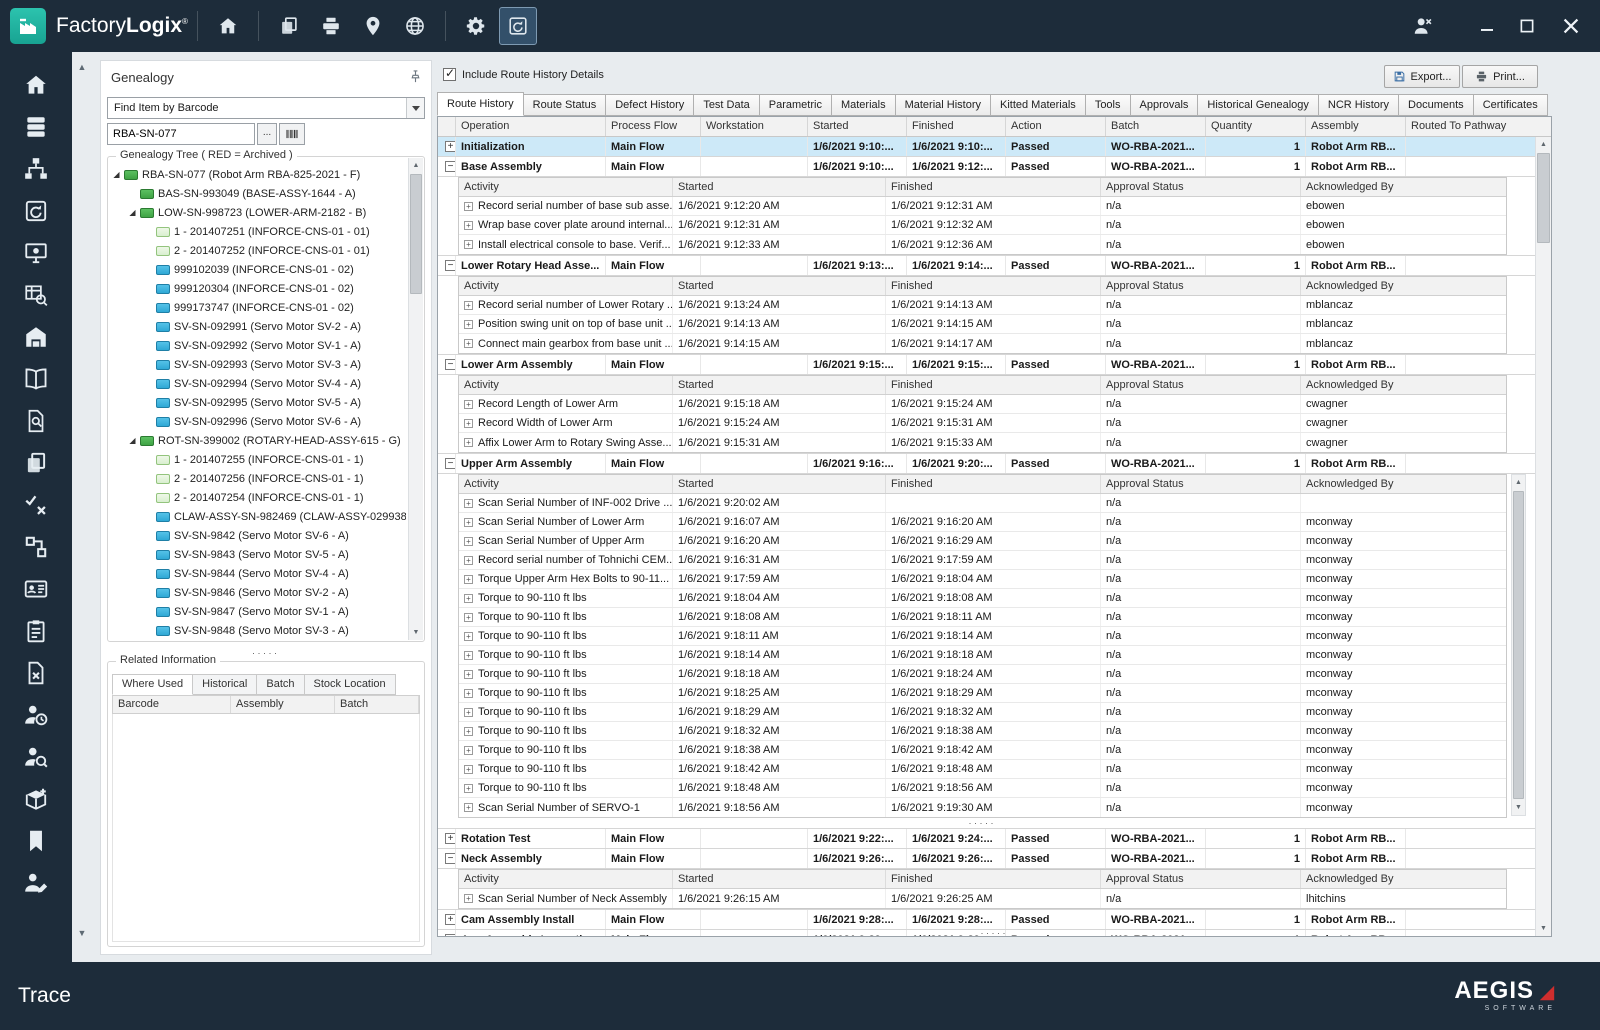 The image size is (1600, 1030). I want to click on tree-item: 2 - 201407256 (INFORCE-CNS-01 - 1), so click(258, 478).